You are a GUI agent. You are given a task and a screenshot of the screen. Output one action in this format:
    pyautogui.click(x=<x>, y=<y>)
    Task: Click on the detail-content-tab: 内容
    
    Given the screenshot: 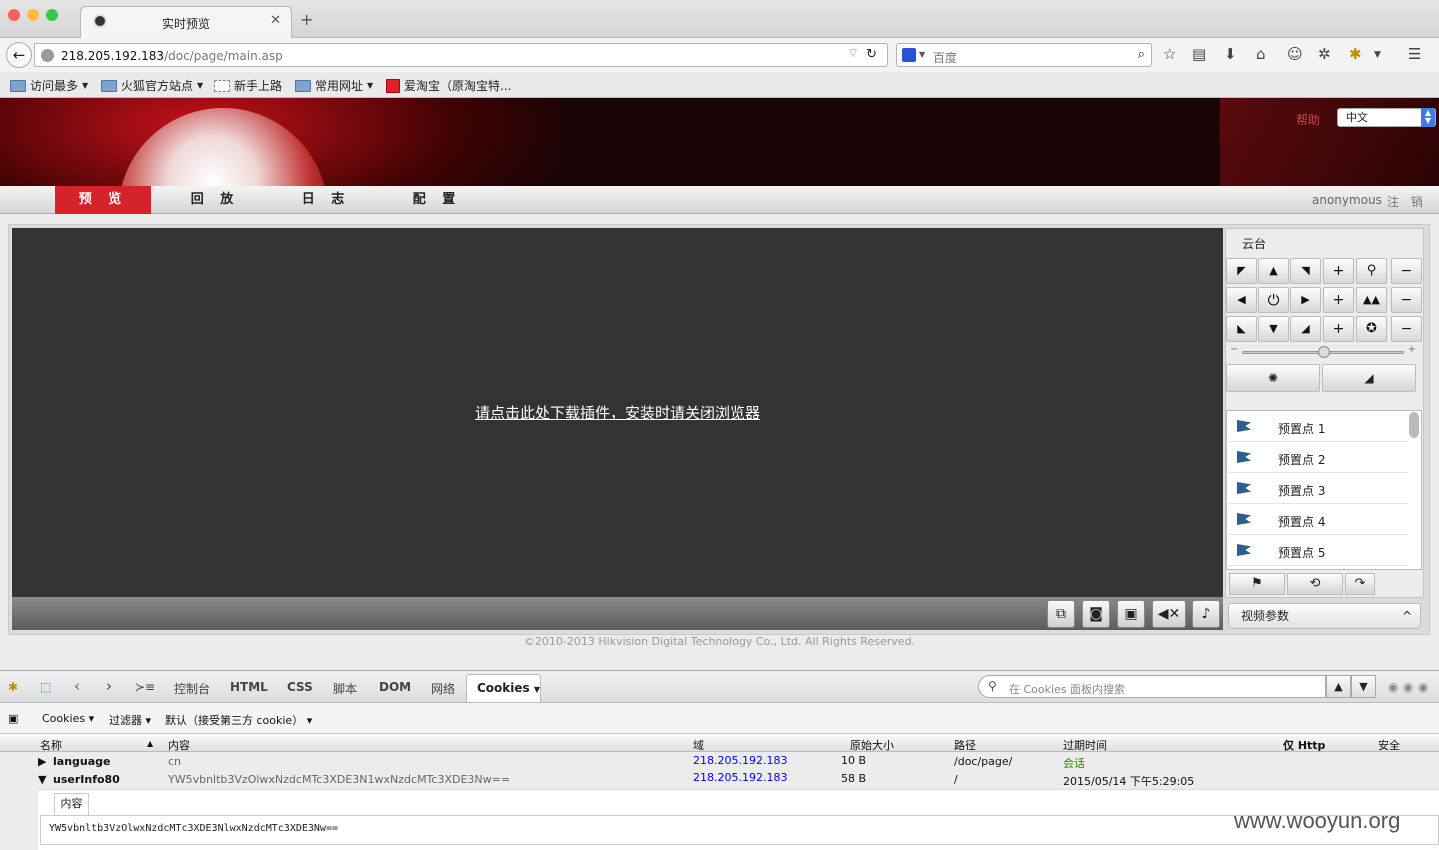 What is the action you would take?
    pyautogui.click(x=71, y=804)
    